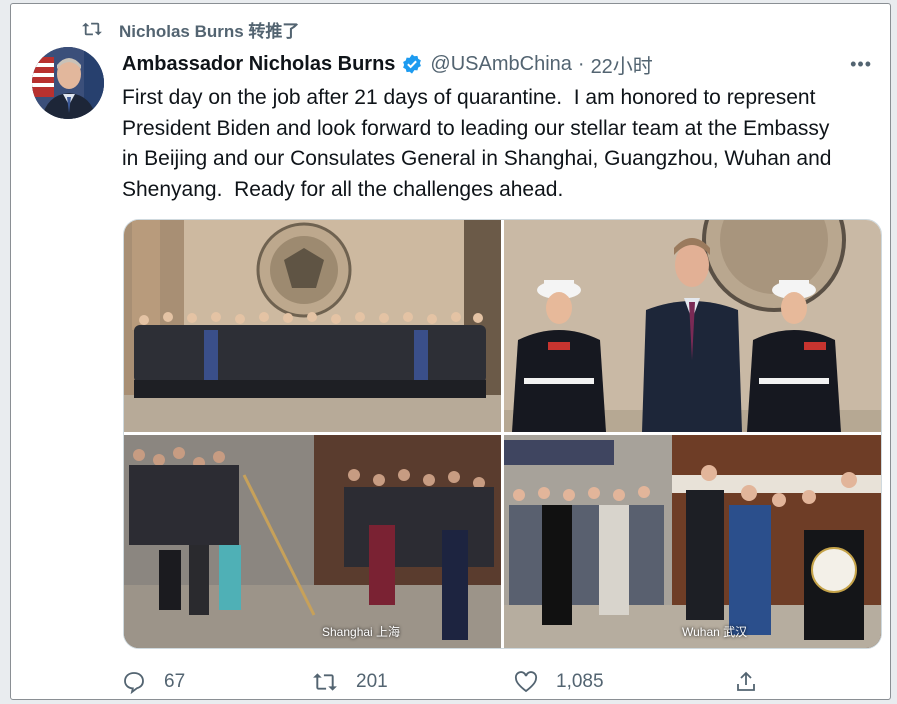 This screenshot has width=897, height=704. Describe the element at coordinates (692, 326) in the screenshot. I see `photo-ambassador-marines` at that location.